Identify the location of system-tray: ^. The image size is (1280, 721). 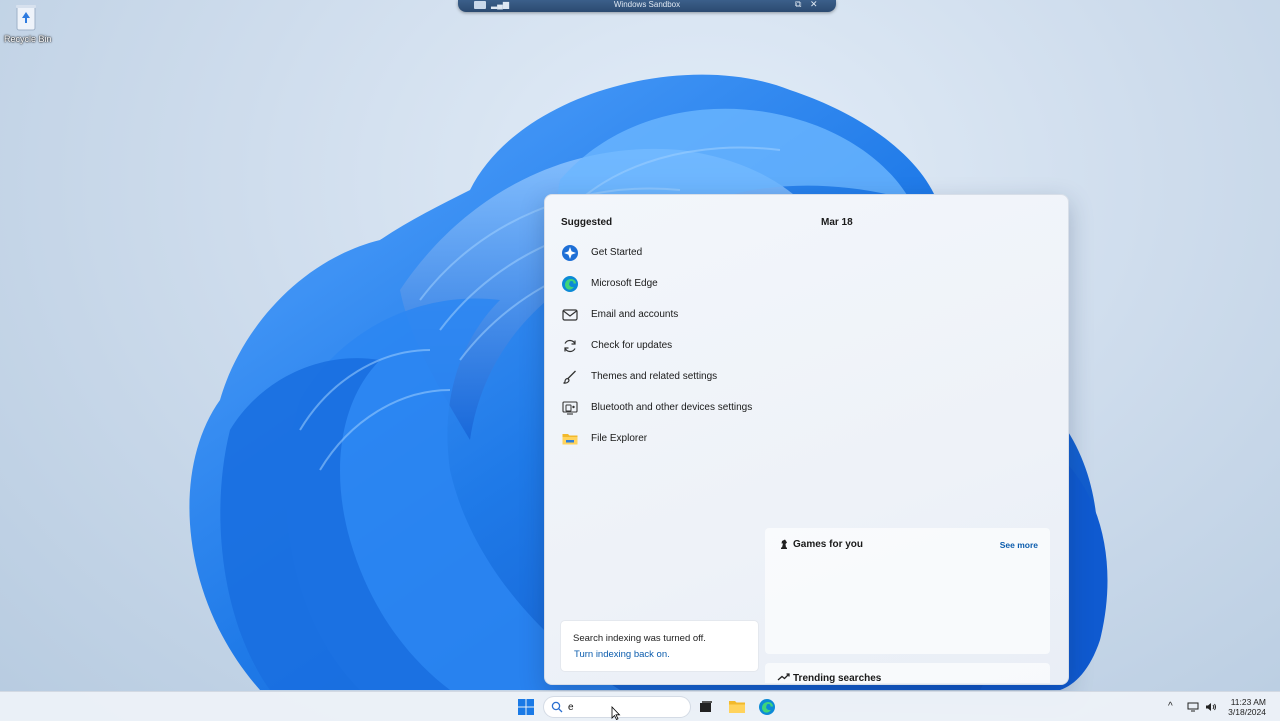
(1192, 706).